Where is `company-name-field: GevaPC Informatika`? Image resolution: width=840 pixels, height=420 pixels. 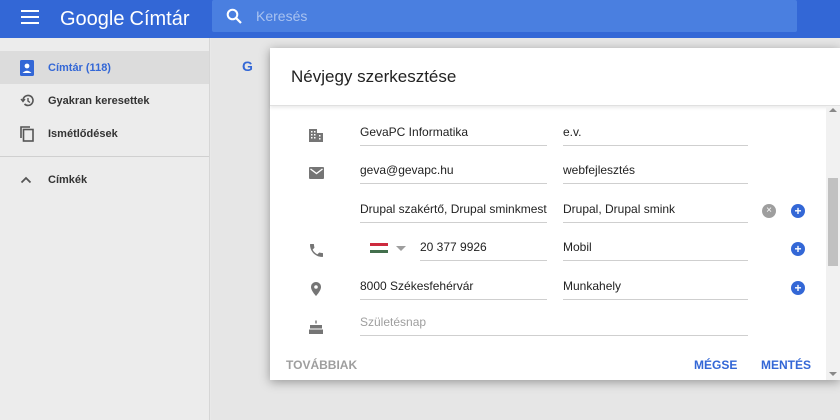 company-name-field: GevaPC Informatika is located at coordinates (453, 134).